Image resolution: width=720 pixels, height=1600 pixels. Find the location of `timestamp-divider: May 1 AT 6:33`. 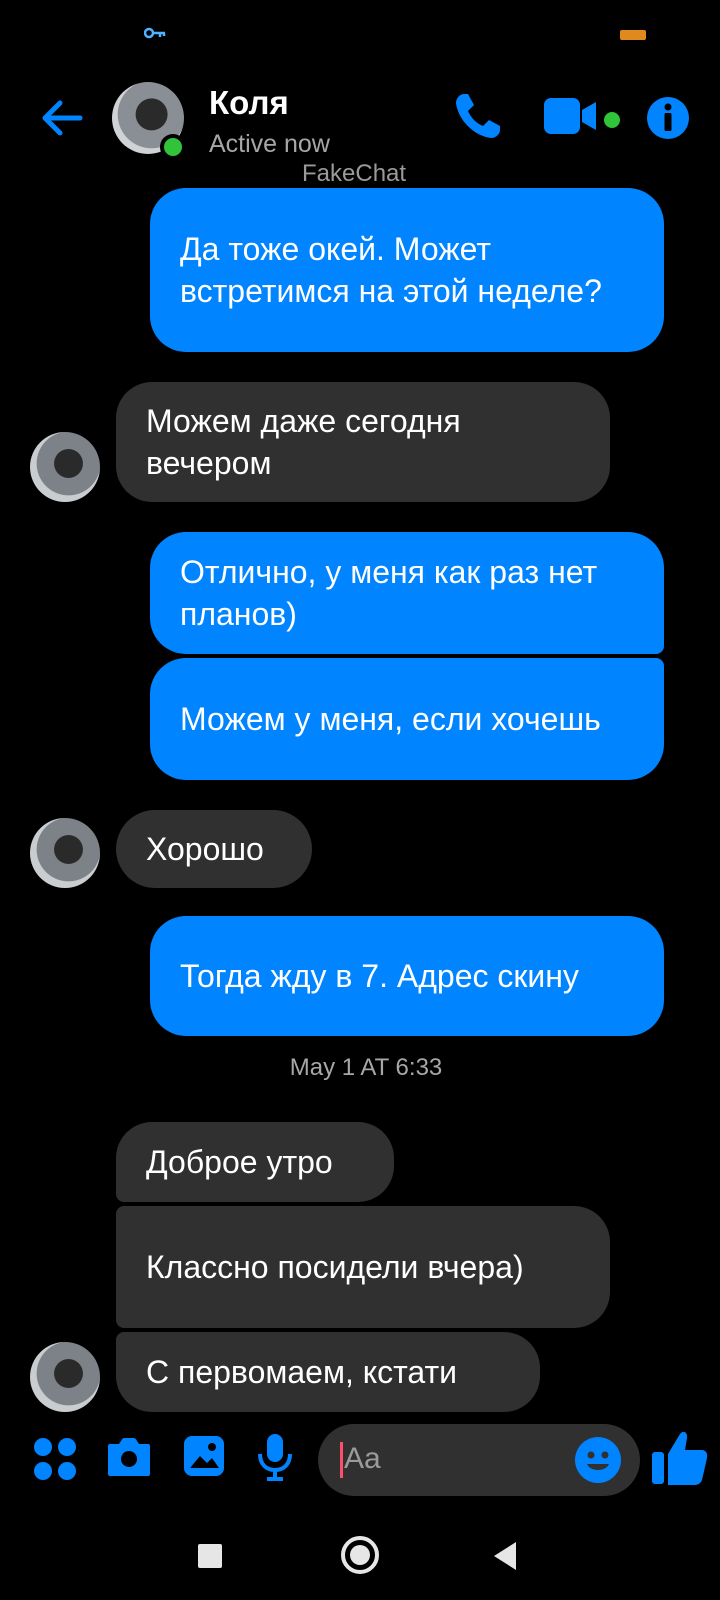

timestamp-divider: May 1 AT 6:33 is located at coordinates (366, 1067).